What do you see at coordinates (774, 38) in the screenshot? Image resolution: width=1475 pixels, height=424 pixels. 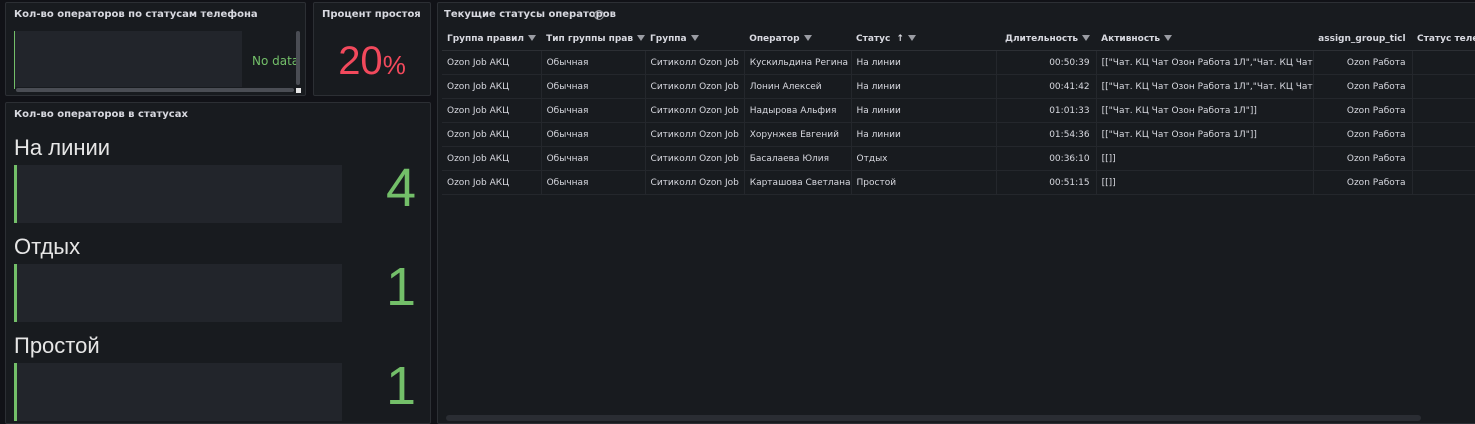 I see `column-header-label: Оператор` at bounding box center [774, 38].